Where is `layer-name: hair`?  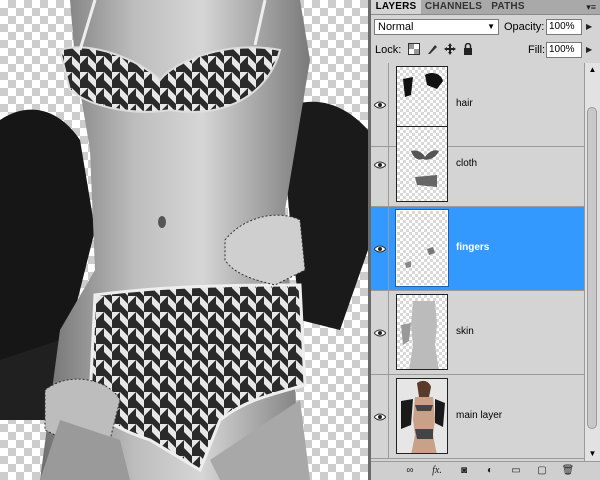 layer-name: hair is located at coordinates (464, 103).